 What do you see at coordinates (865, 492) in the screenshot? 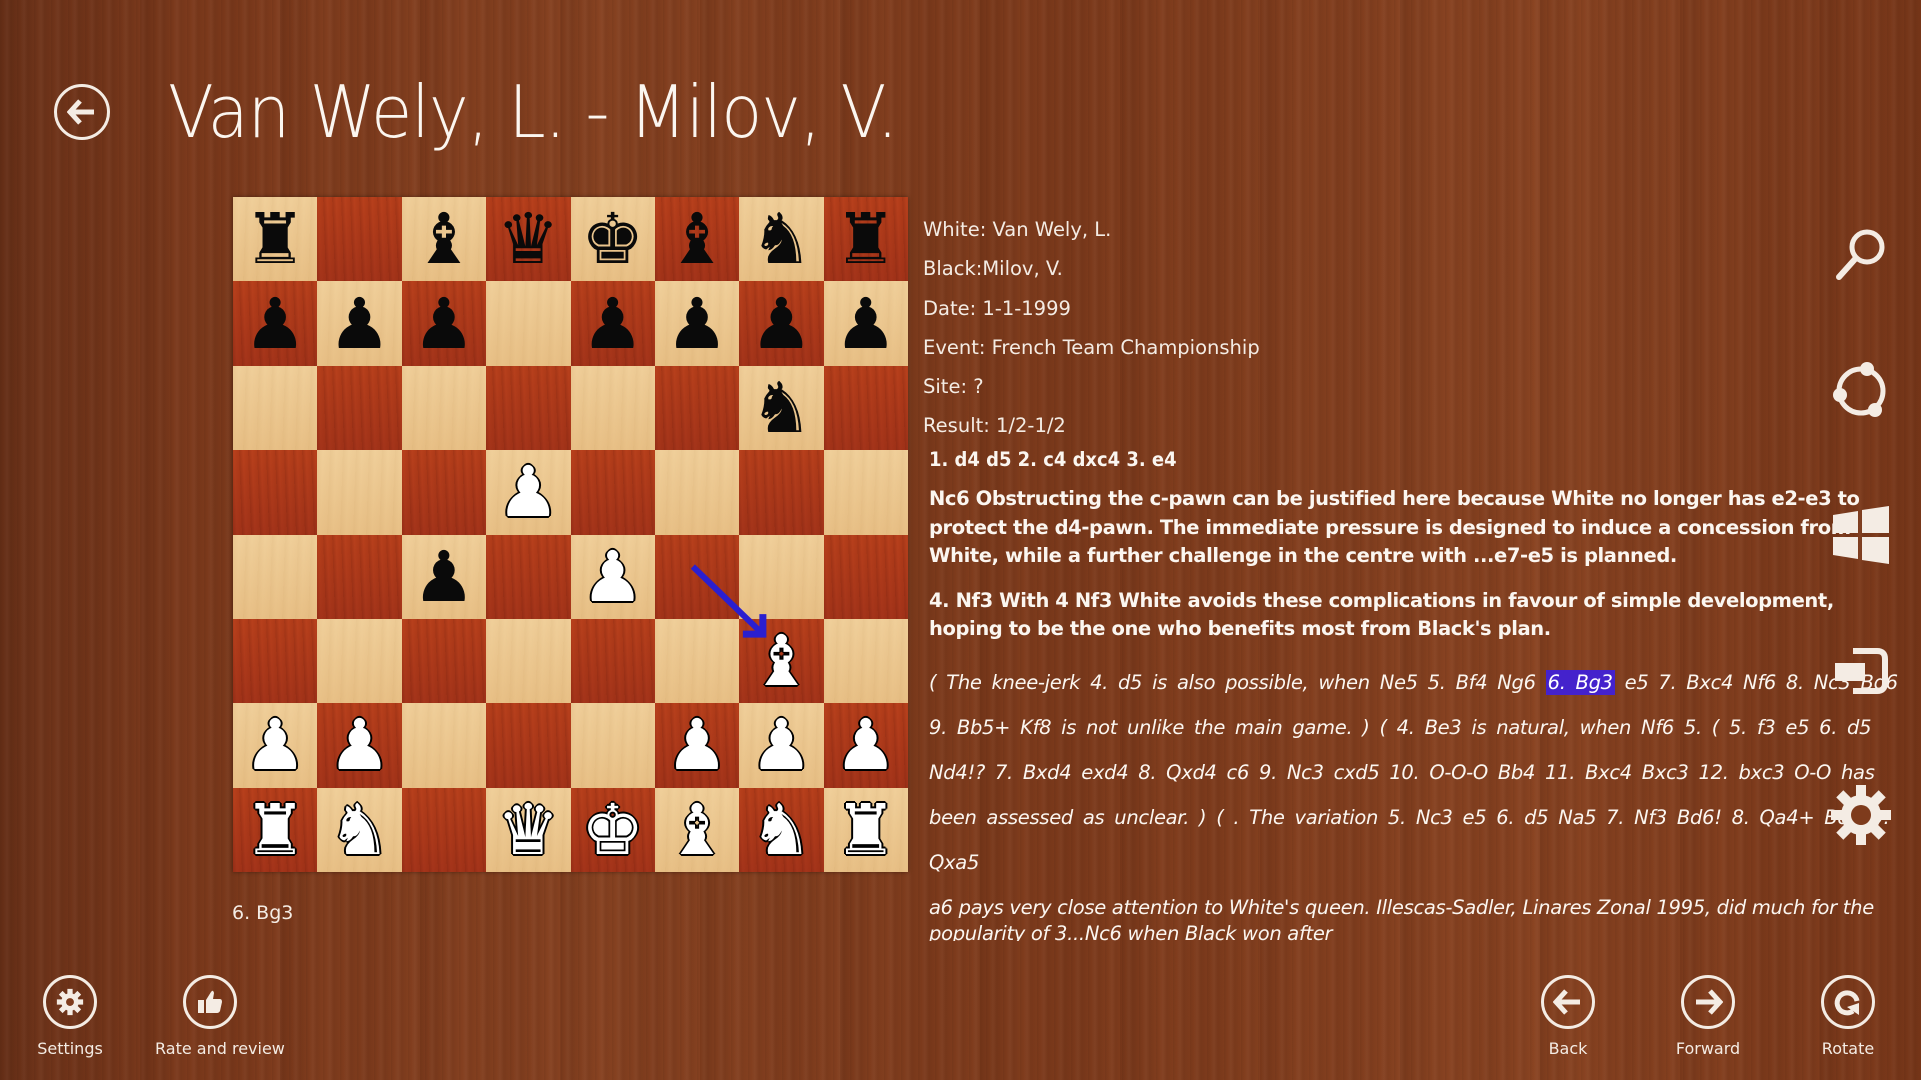
I see `square-h5` at bounding box center [865, 492].